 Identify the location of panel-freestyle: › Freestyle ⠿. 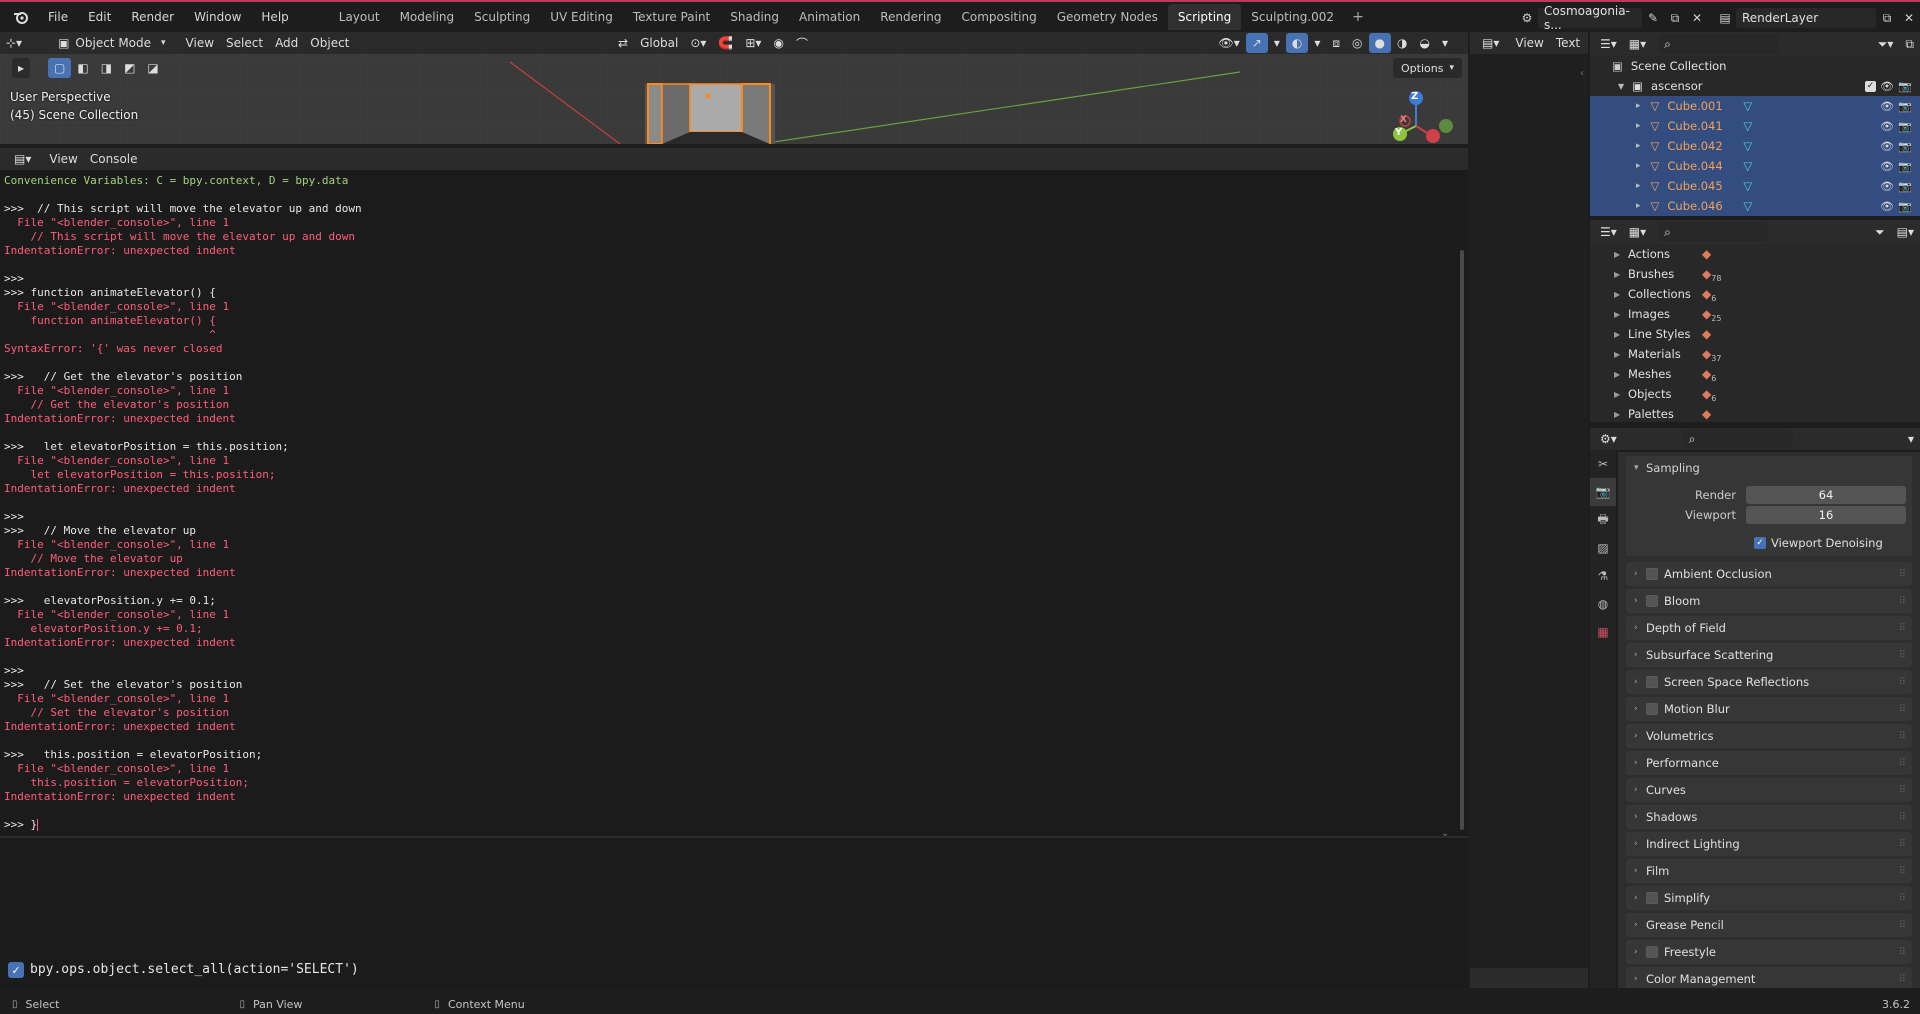
(1769, 952).